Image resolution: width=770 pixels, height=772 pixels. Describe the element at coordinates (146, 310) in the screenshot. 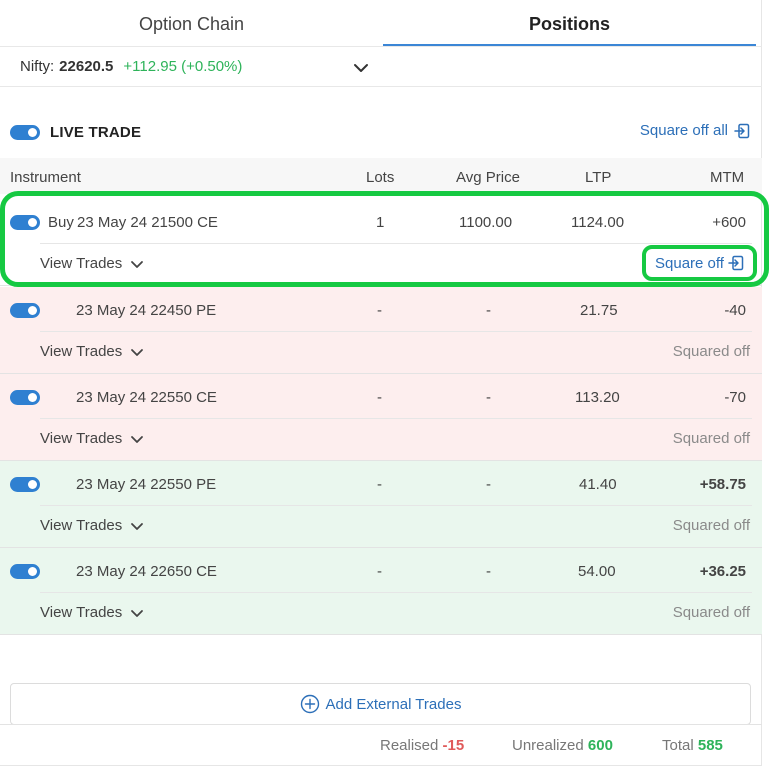

I see `instrument-name: 23 May 24 22450 PE` at that location.